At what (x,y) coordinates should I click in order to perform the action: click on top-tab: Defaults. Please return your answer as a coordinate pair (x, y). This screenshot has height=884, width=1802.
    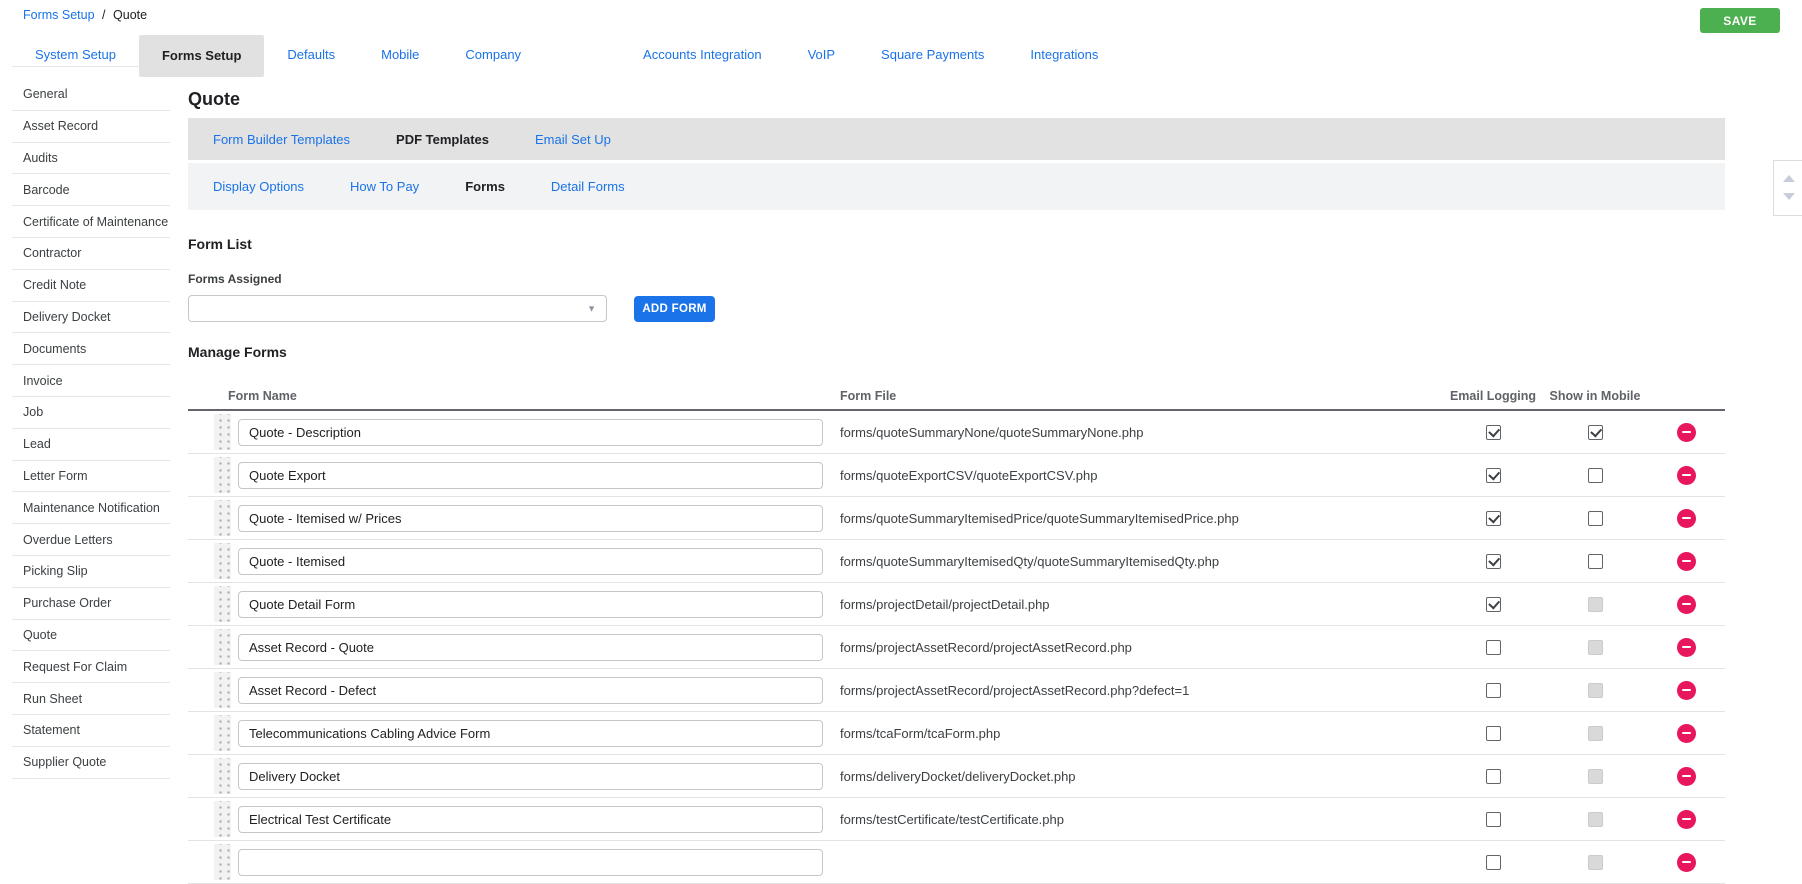
    Looking at the image, I should click on (311, 50).